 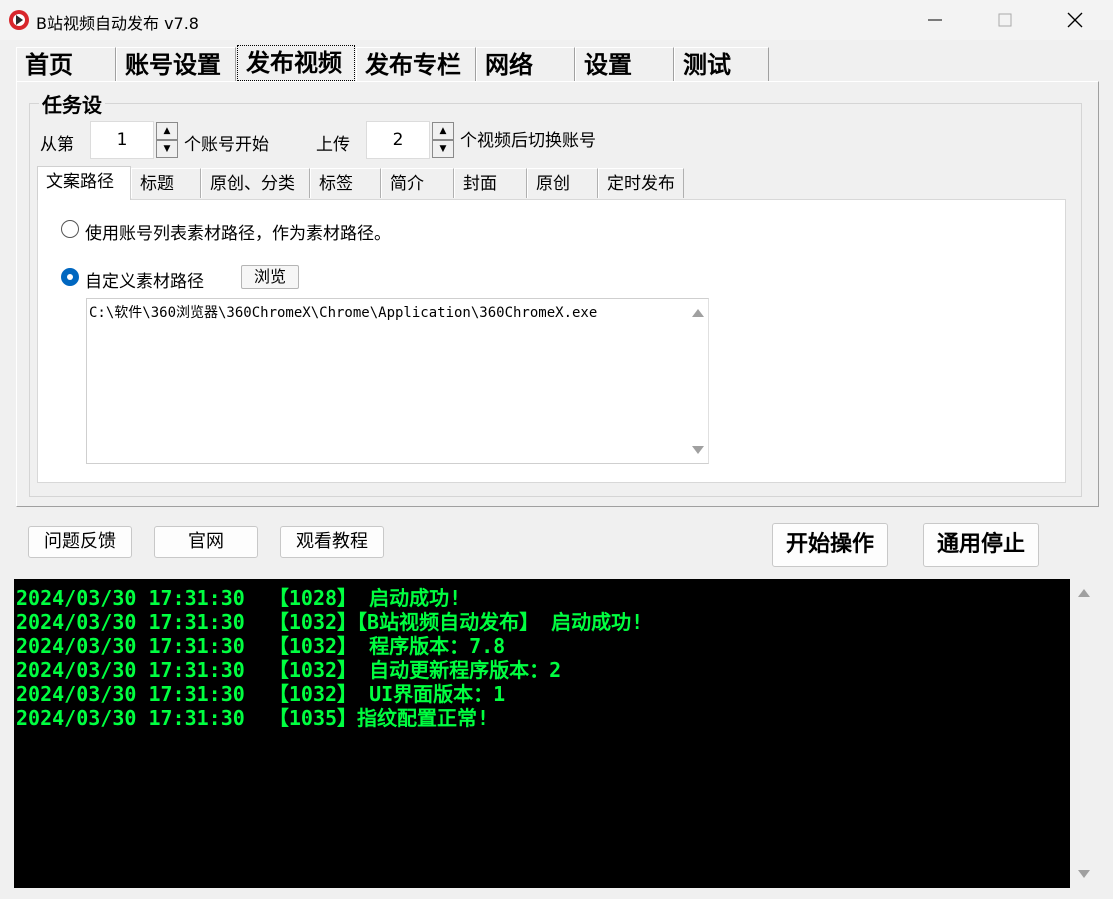 I want to click on tab-settings: 设置, so click(x=624, y=64).